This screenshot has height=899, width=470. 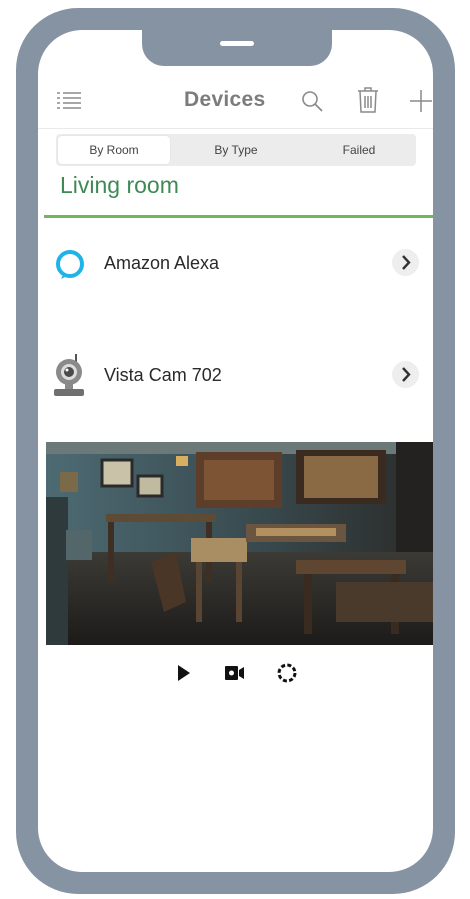 What do you see at coordinates (163, 375) in the screenshot?
I see `device-name: Vista Cam 702` at bounding box center [163, 375].